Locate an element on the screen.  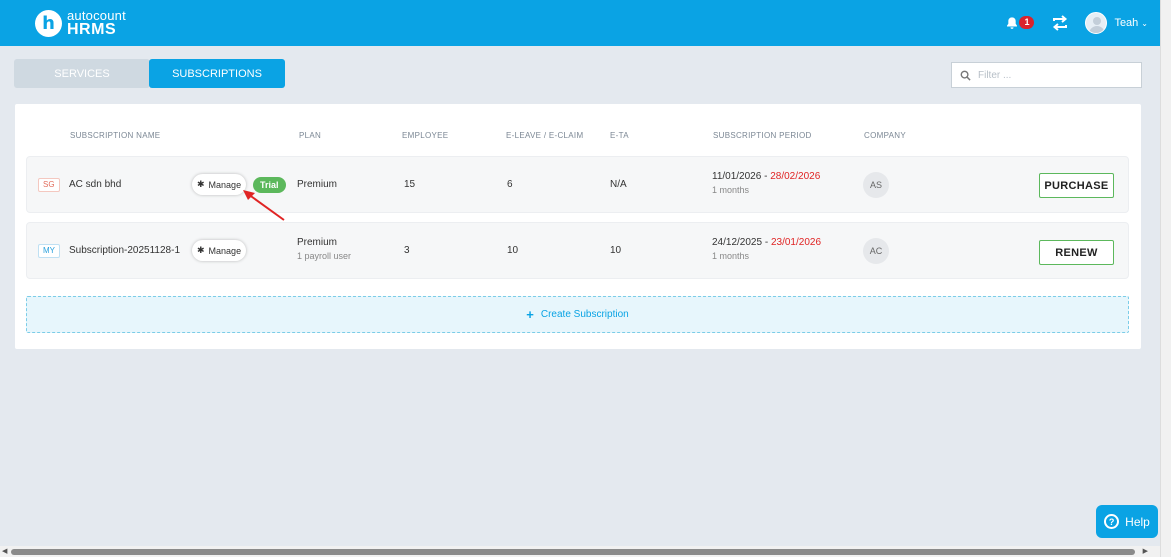
annotation-arrow-icon is located at coordinates (264, 205).